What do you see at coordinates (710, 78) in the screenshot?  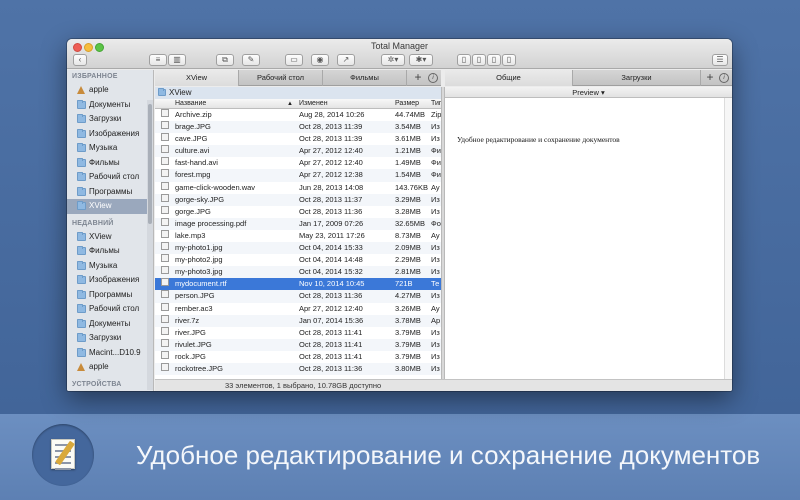 I see `add-tab-right-button: +` at bounding box center [710, 78].